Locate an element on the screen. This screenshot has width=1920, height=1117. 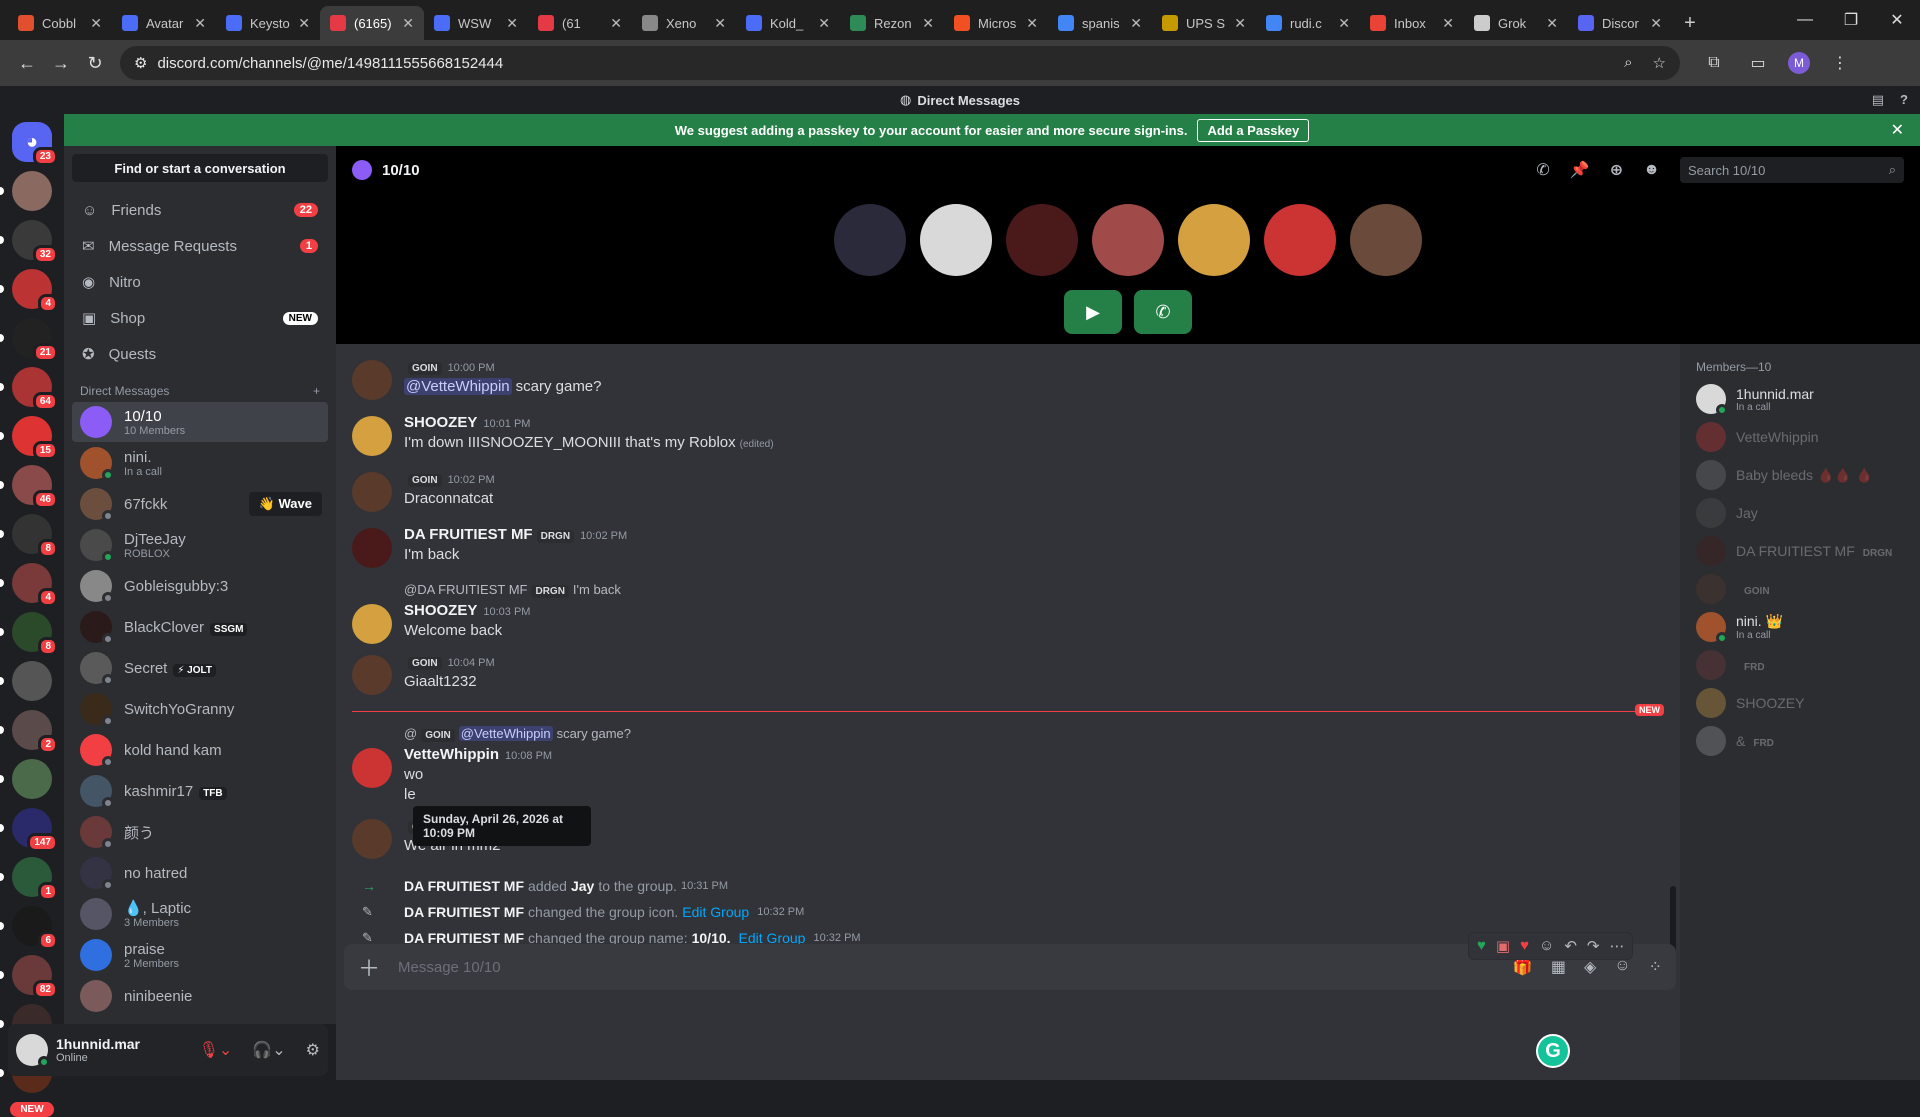
member-item: Baby bleeds 🩸🩸 🩸 is located at coordinates (1800, 475).